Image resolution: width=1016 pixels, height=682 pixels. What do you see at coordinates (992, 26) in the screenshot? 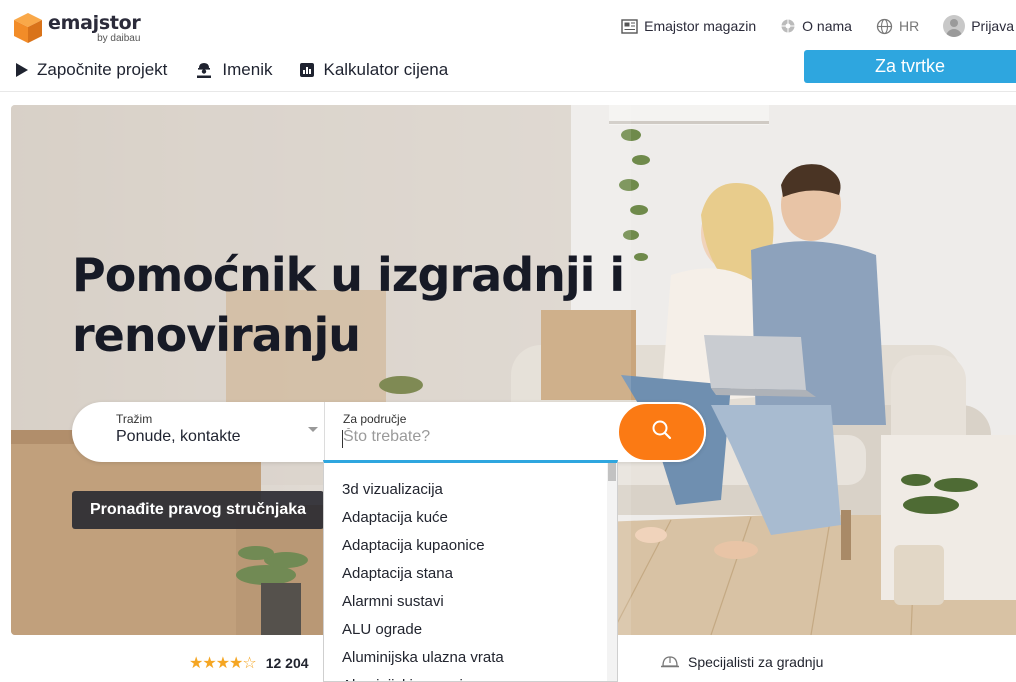
I see `login-link-label: Prijava` at bounding box center [992, 26].